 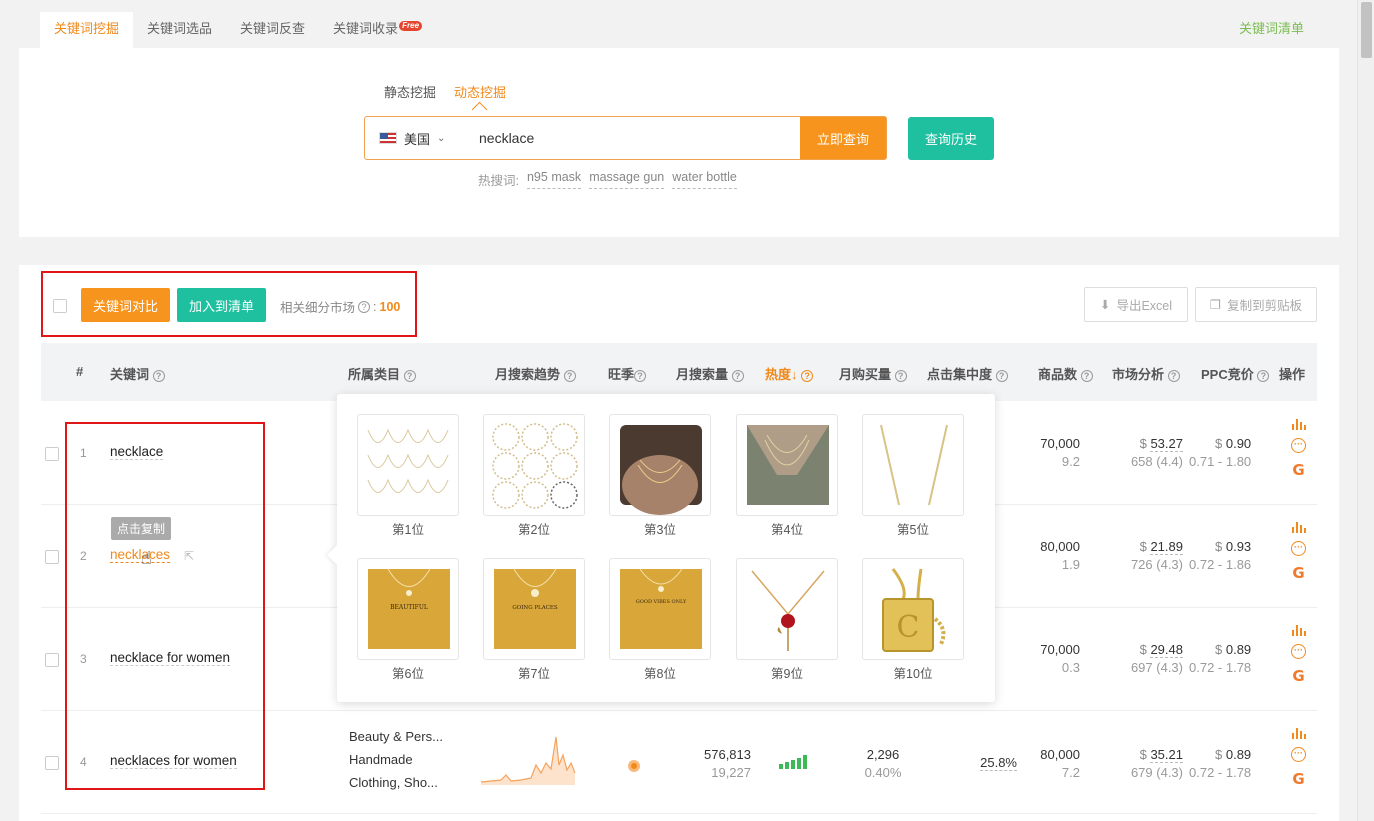 I want to click on product-card: BEAUTIFUL 第6位, so click(x=408, y=620).